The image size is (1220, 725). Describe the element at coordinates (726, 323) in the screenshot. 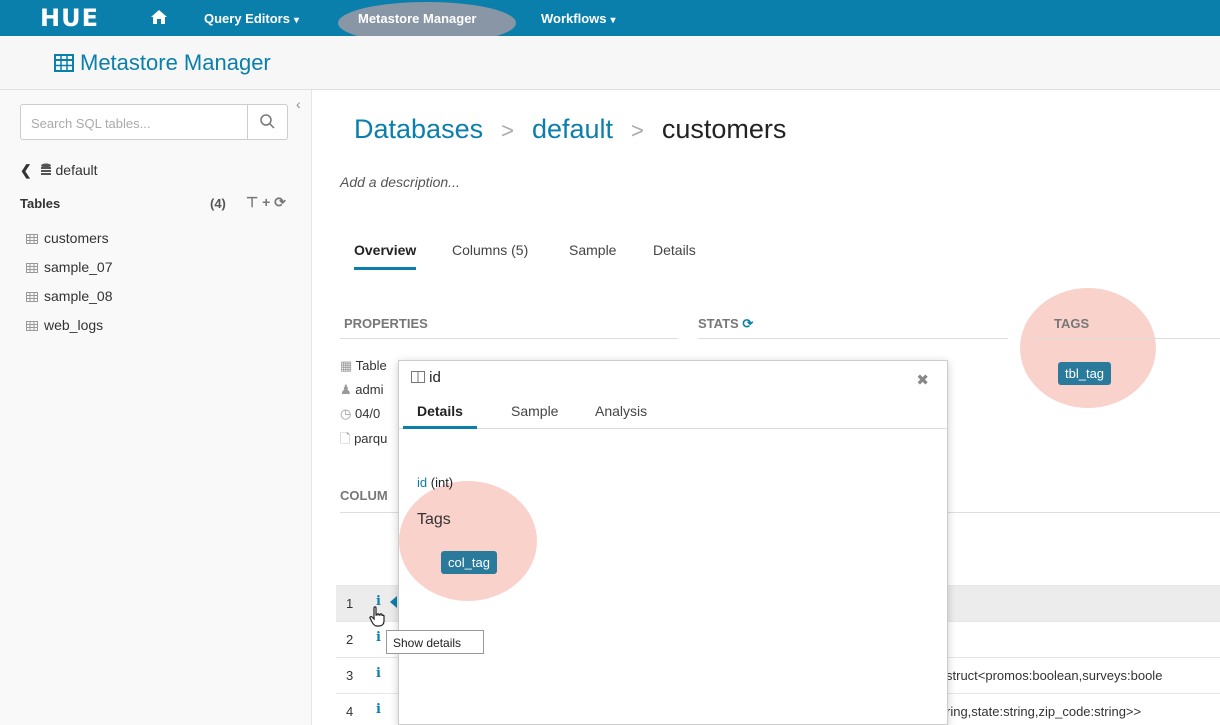

I see `stats-heading: STATS ⟳` at that location.